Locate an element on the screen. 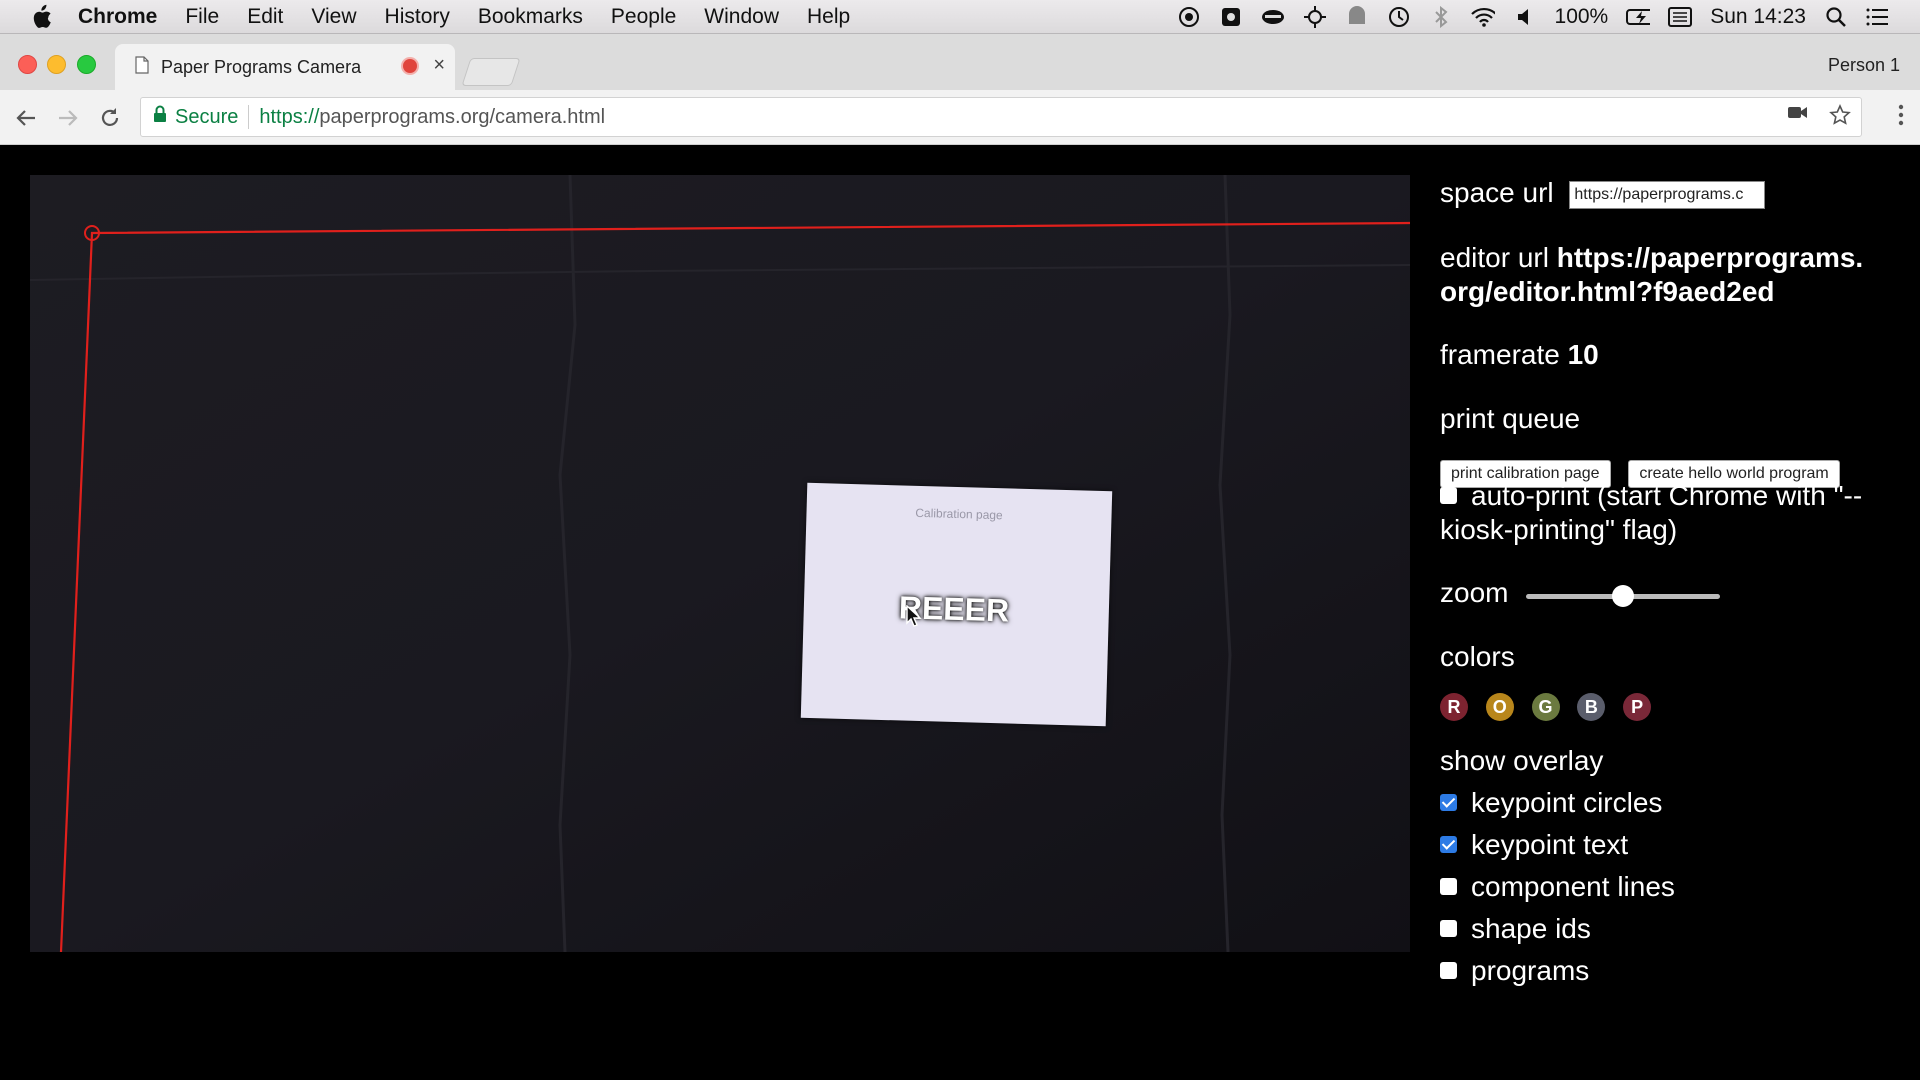  auto-print-checkbox is located at coordinates (1448, 496).